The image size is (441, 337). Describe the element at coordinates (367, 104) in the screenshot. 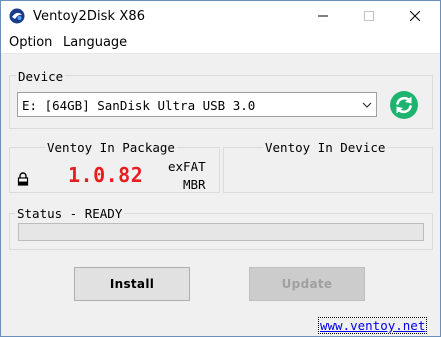

I see `chevron-down-icon` at that location.